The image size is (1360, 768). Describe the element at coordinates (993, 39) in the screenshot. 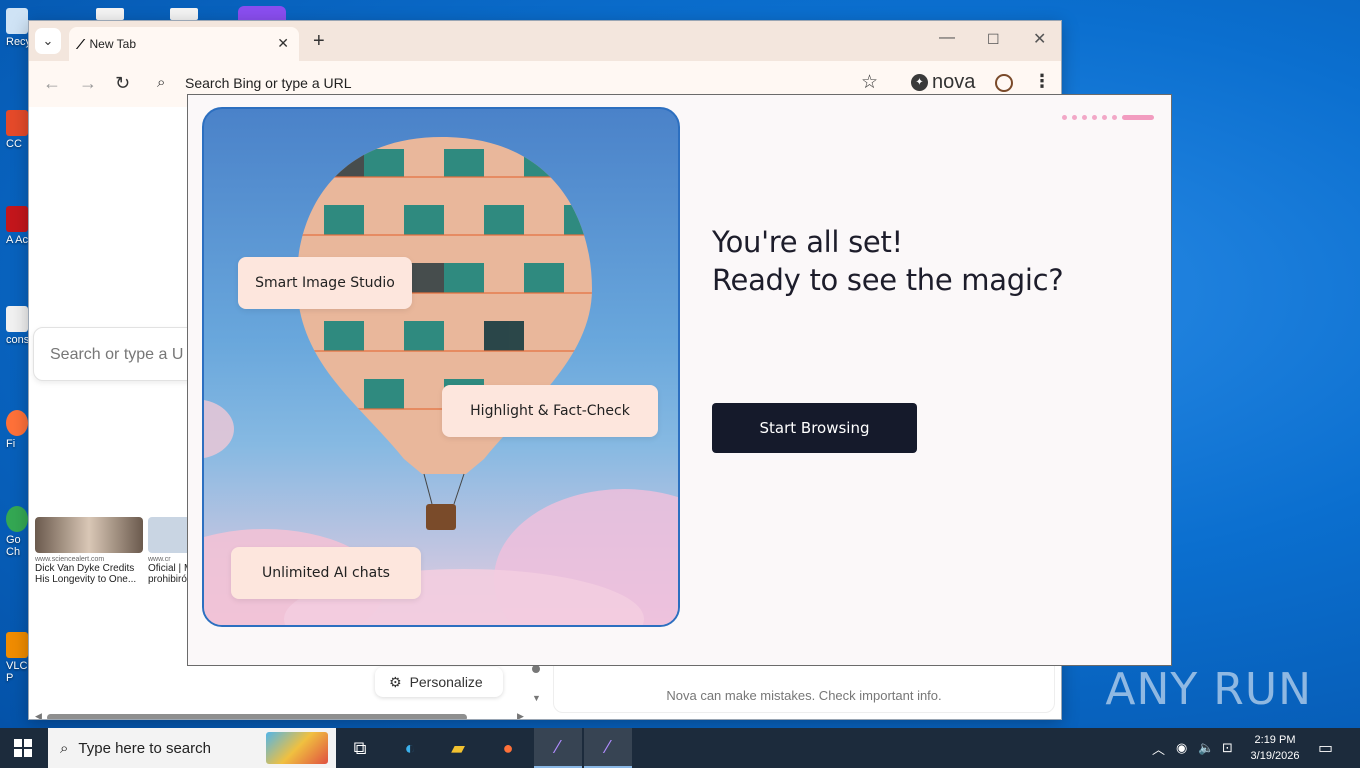

I see `maximize-icon: ☐` at that location.